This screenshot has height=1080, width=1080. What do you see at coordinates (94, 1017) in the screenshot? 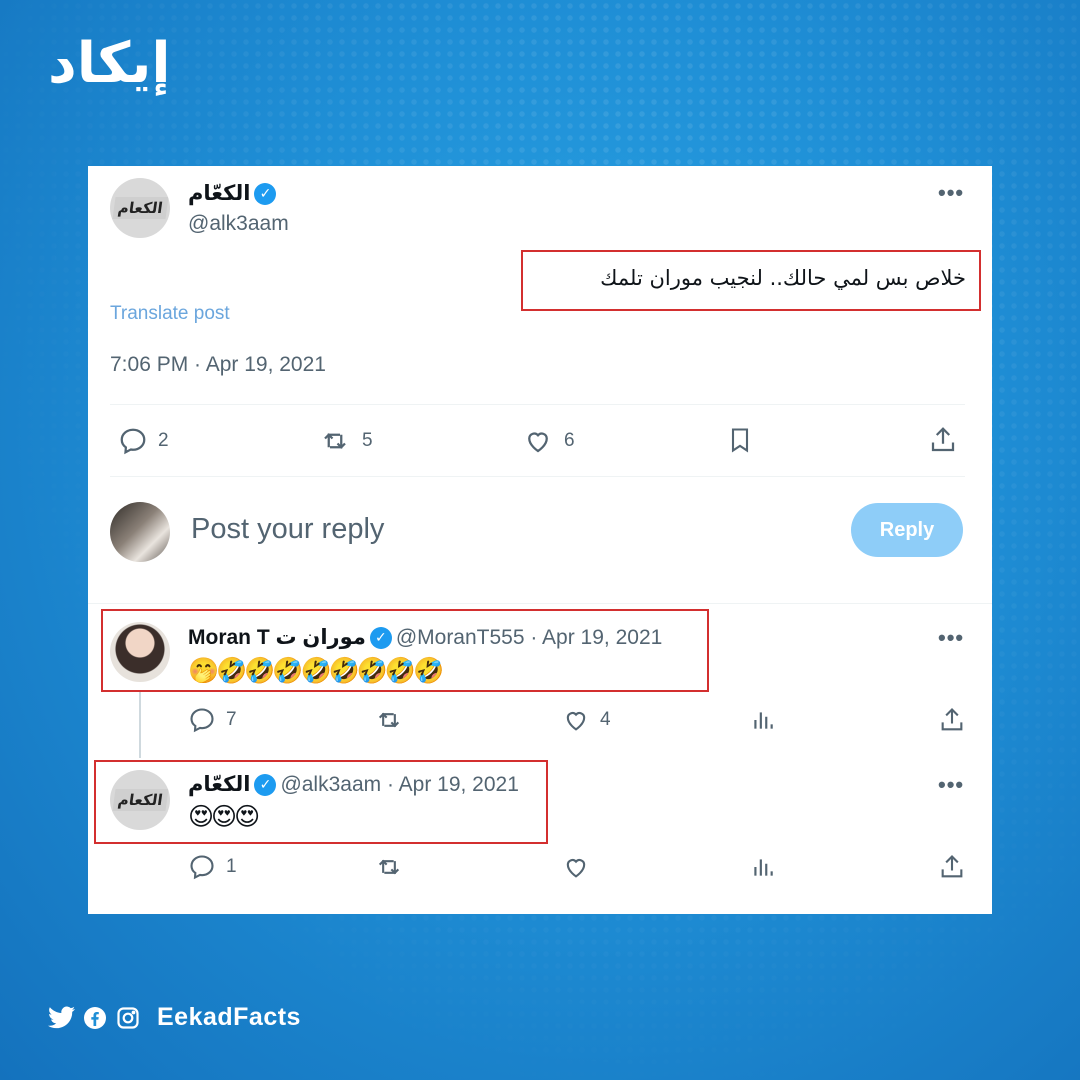
I see `facebook-icon` at bounding box center [94, 1017].